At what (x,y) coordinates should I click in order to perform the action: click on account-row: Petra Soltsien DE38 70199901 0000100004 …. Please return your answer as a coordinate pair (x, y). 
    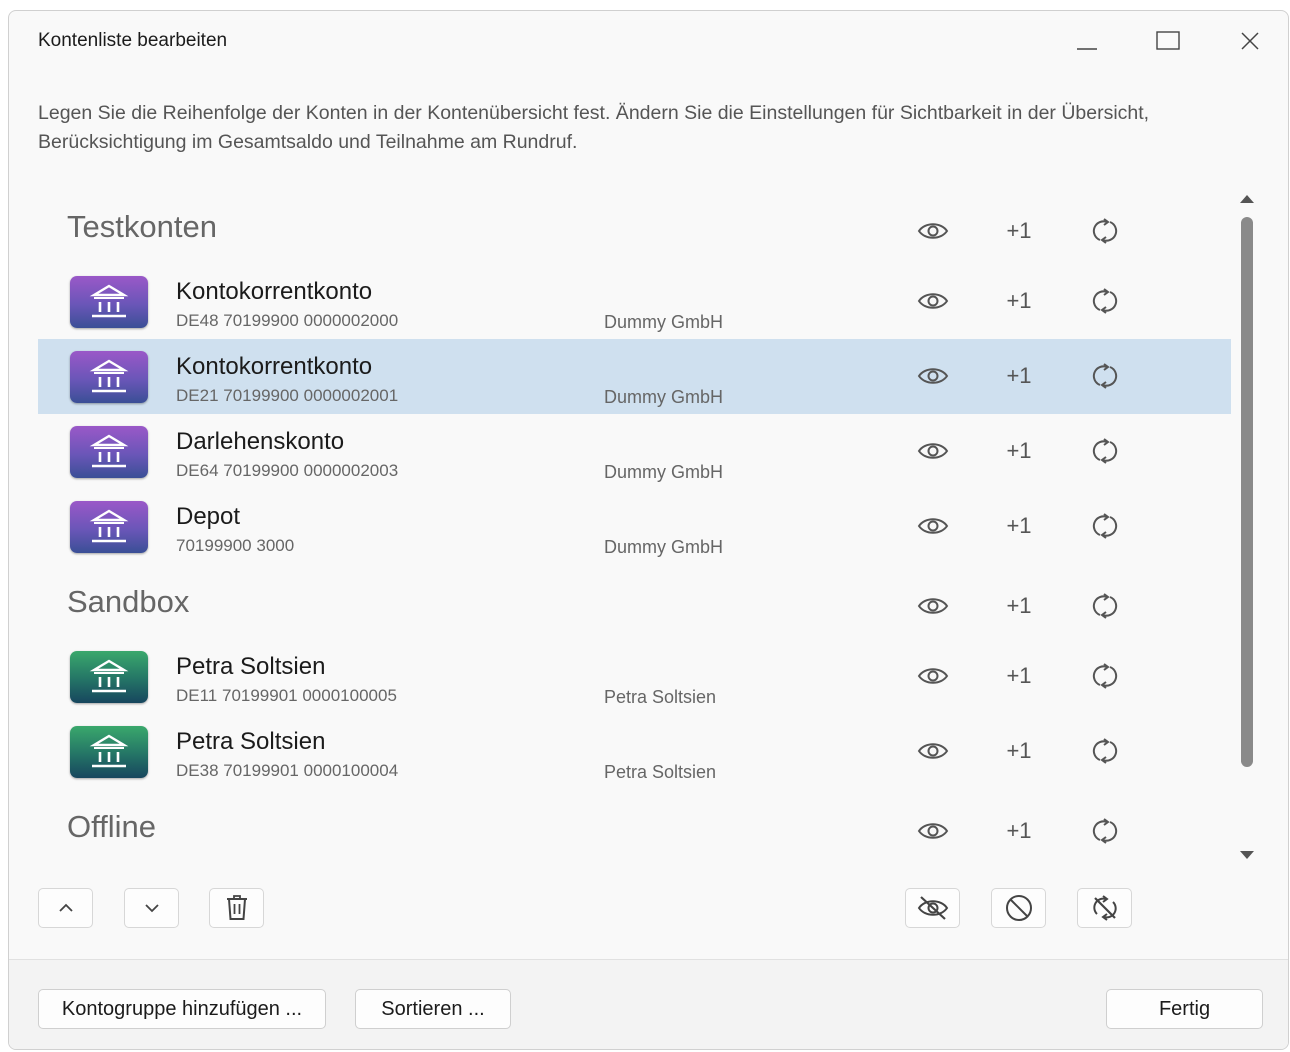
    Looking at the image, I should click on (634, 751).